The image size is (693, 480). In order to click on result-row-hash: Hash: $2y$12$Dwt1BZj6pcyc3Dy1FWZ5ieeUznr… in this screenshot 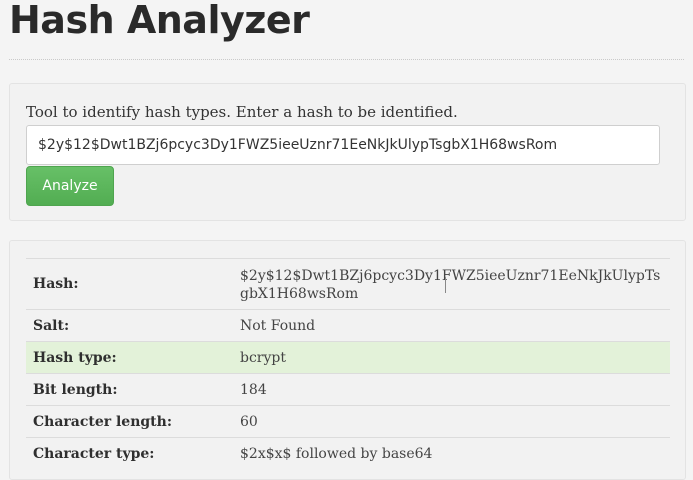, I will do `click(348, 284)`.